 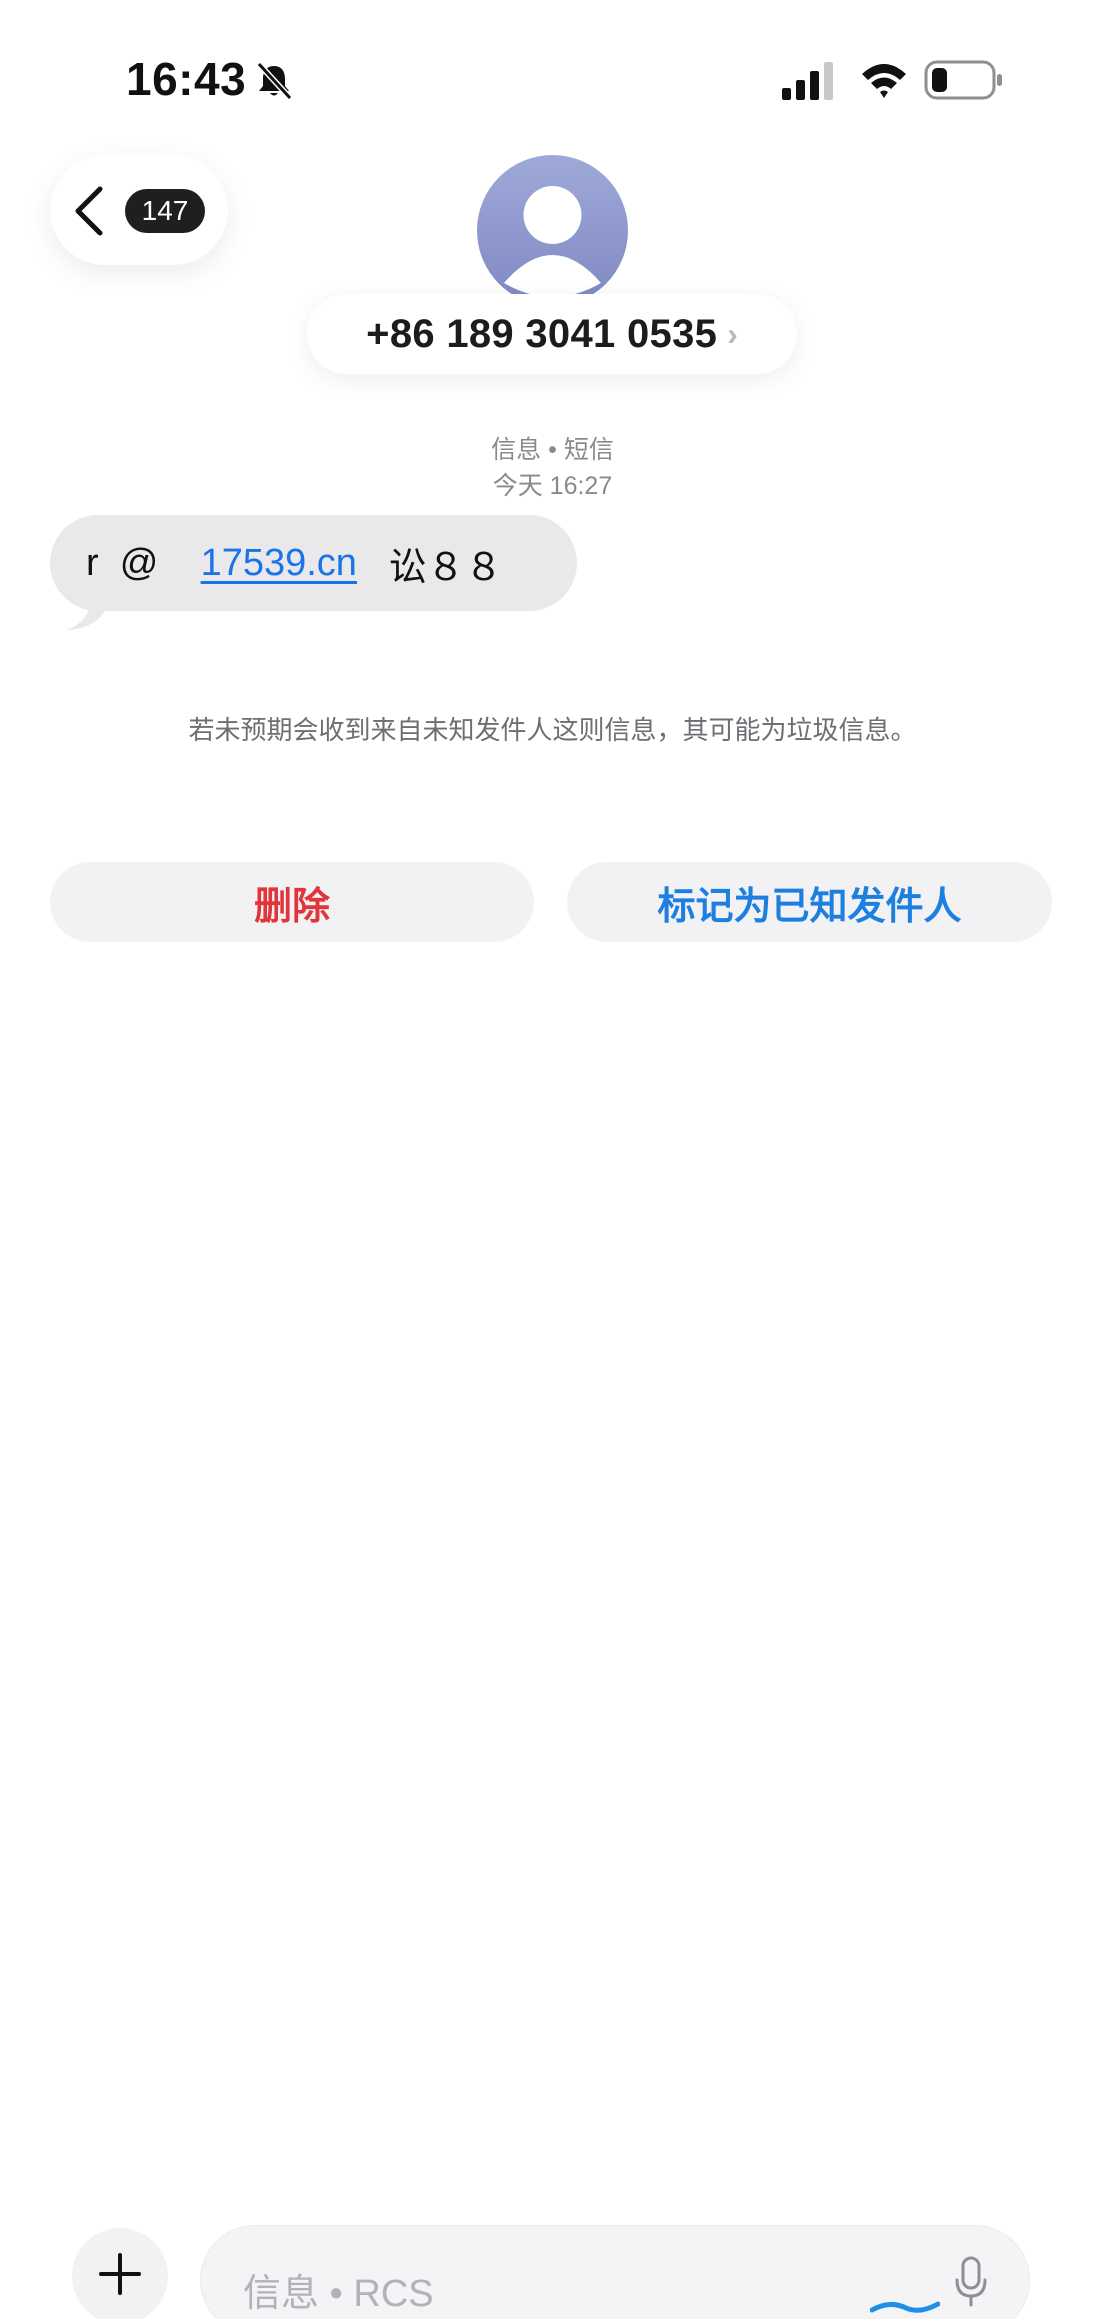 I want to click on message-input-placeholder: 信息 • RCS, so click(x=338, y=2294).